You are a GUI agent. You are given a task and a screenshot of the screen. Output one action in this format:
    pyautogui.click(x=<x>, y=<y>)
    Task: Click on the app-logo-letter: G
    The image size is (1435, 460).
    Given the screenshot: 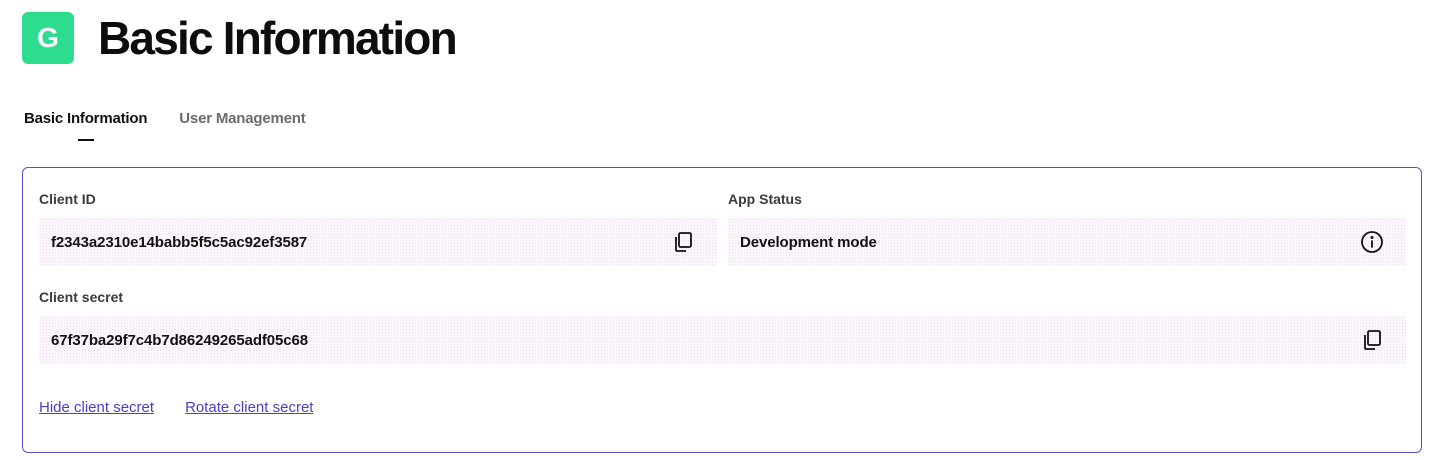 What is the action you would take?
    pyautogui.click(x=48, y=37)
    